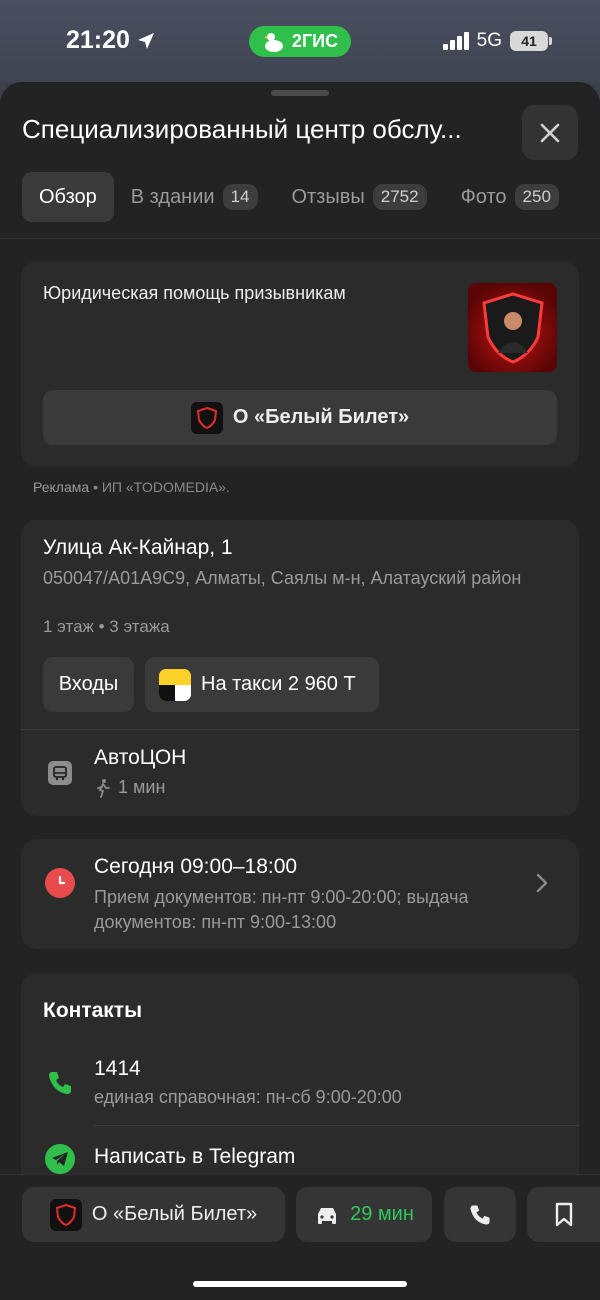  I want to click on tab-label: В здании, so click(172, 196).